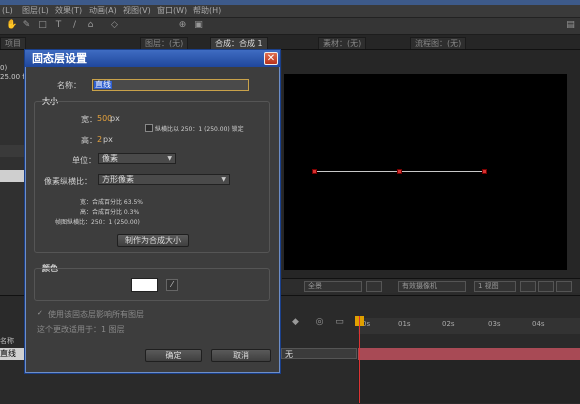 Image resolution: width=580 pixels, height=404 pixels. I want to click on tab-project: 项目, so click(13, 43).